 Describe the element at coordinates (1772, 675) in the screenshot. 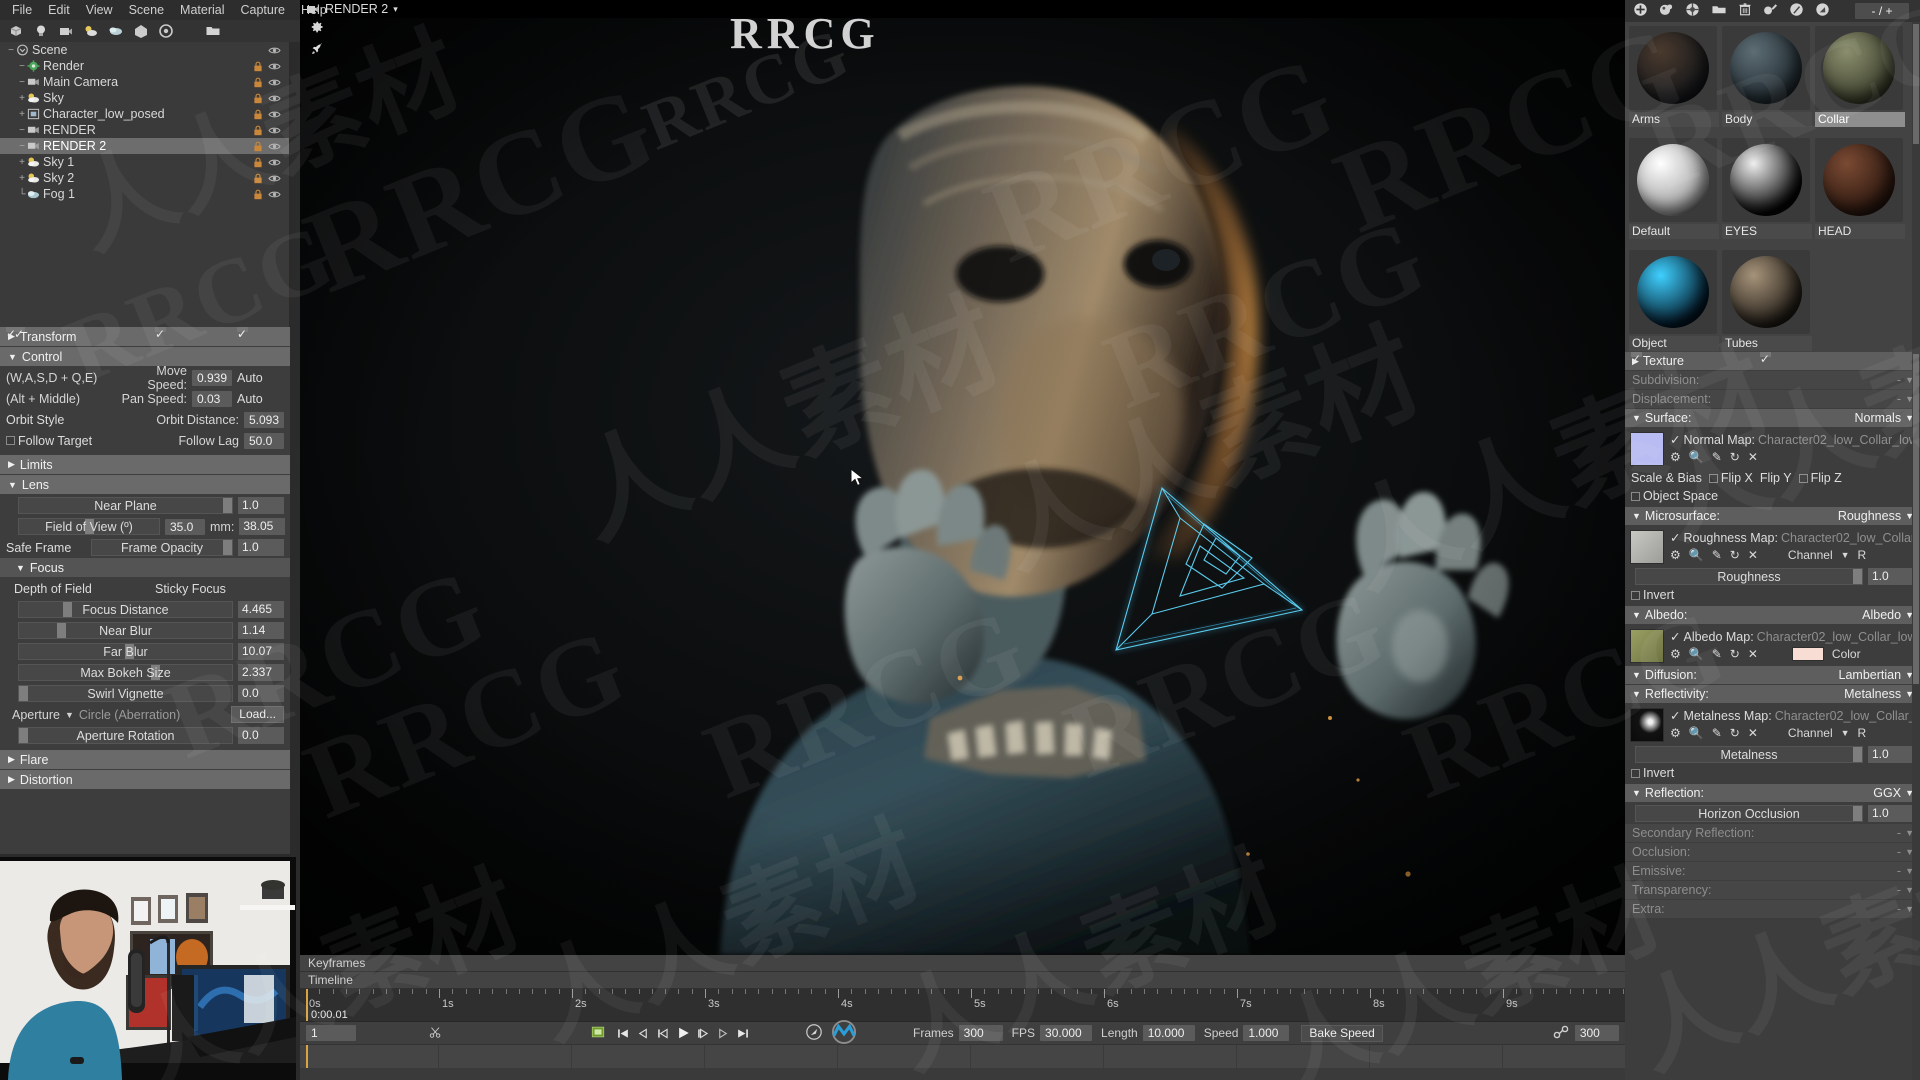

I see `section-diffusion: ▼ Diffusion: Lambertian ▼` at that location.